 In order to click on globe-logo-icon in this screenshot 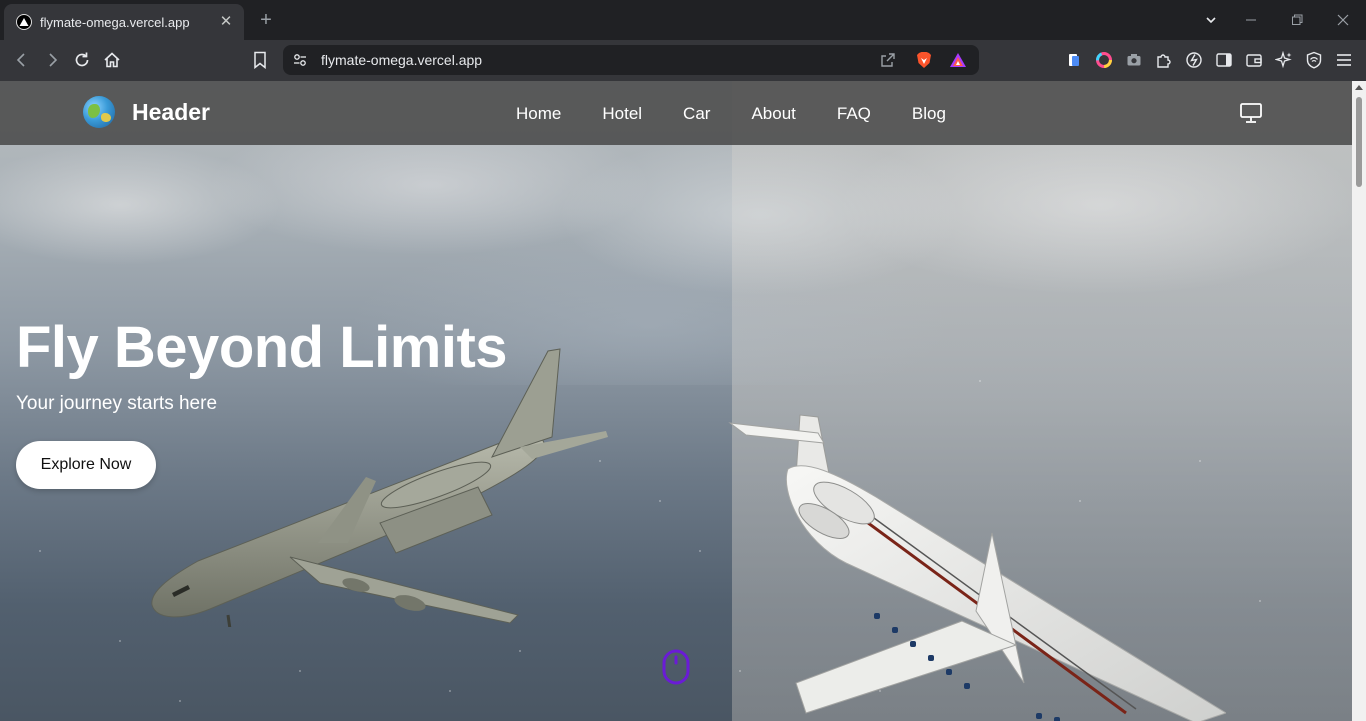, I will do `click(99, 112)`.